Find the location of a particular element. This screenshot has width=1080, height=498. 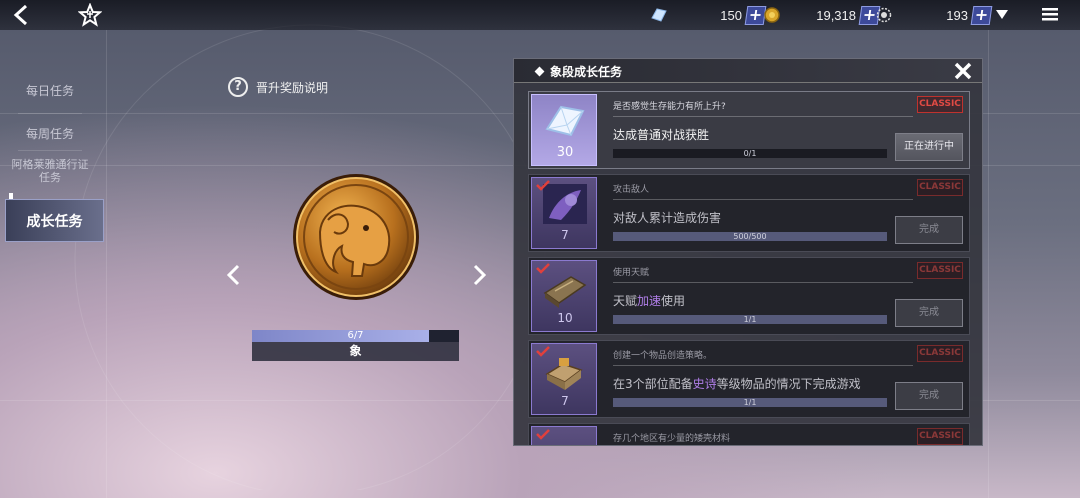

panel-title: 象段成长任务 is located at coordinates (586, 72).